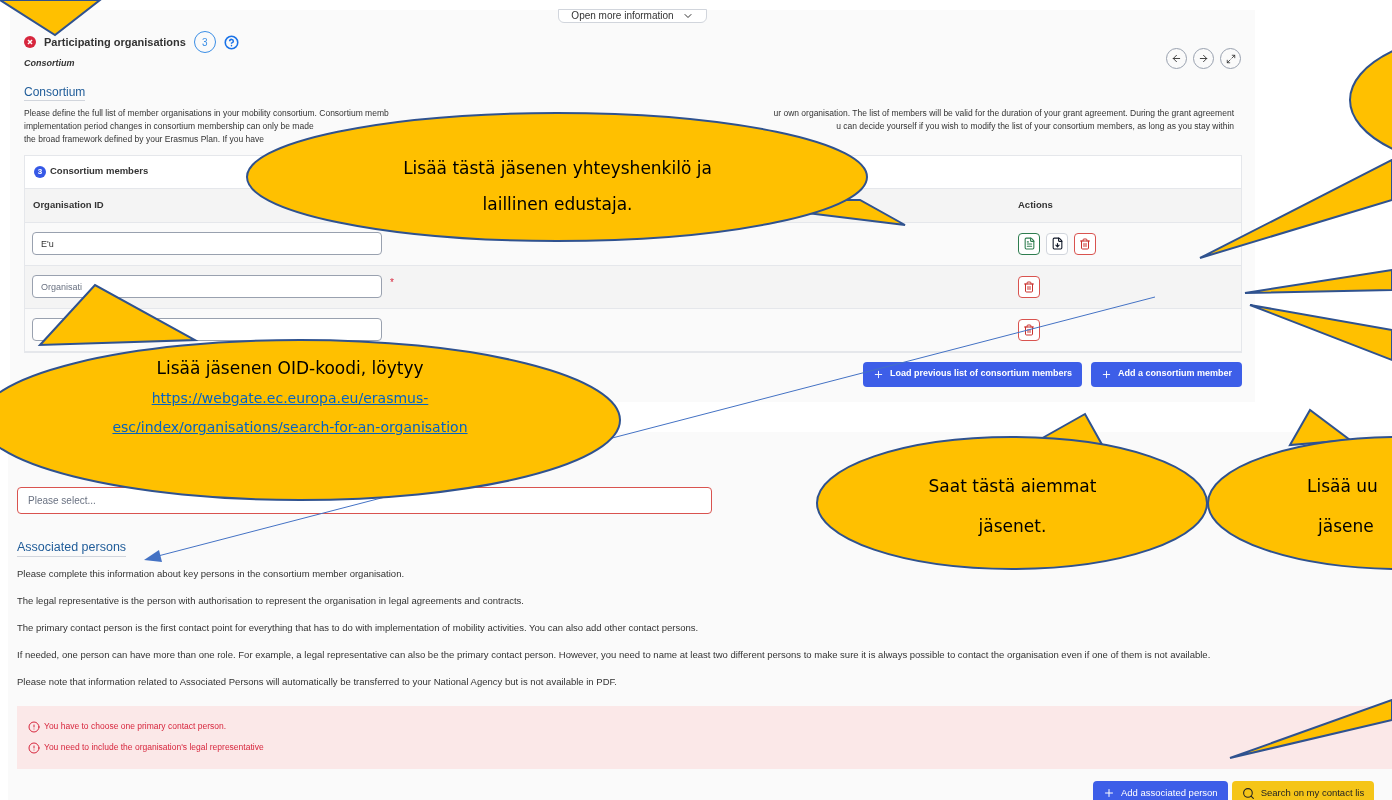 The image size is (1392, 800). What do you see at coordinates (68, 204) in the screenshot?
I see `column-header: Organisation ID` at bounding box center [68, 204].